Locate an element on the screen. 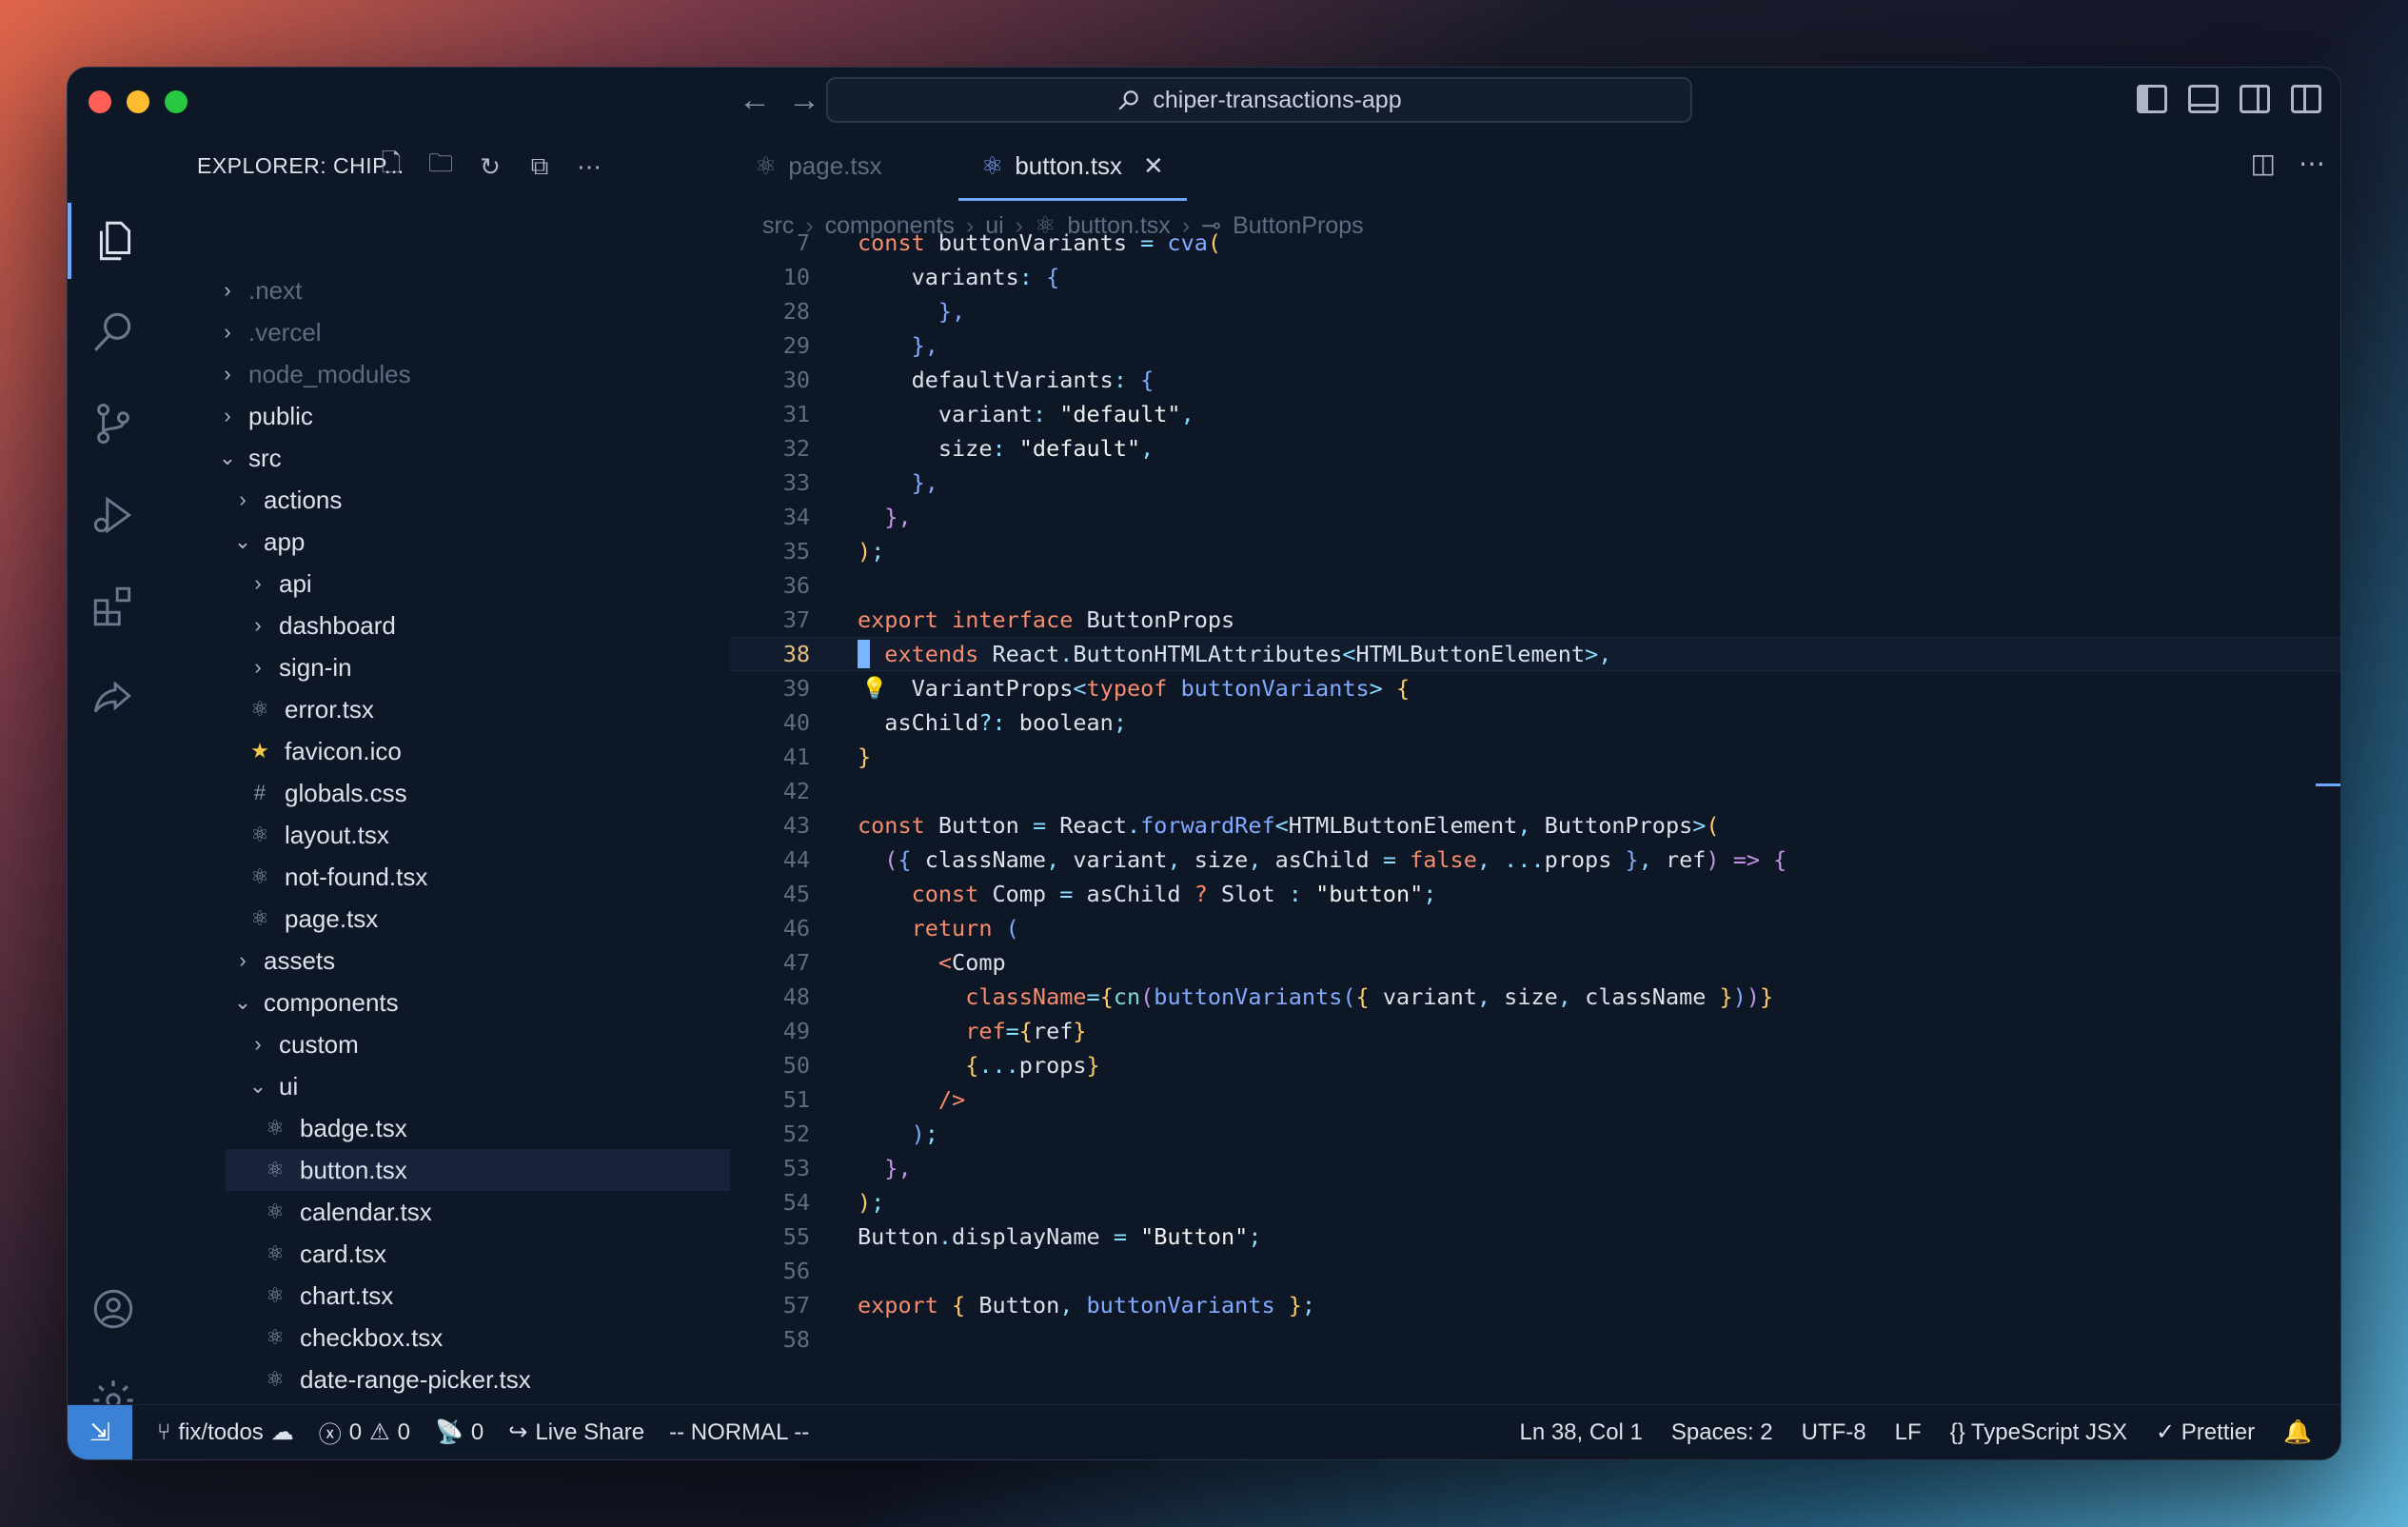 Image resolution: width=2408 pixels, height=1527 pixels. tree-folder: › public is located at coordinates (444, 416).